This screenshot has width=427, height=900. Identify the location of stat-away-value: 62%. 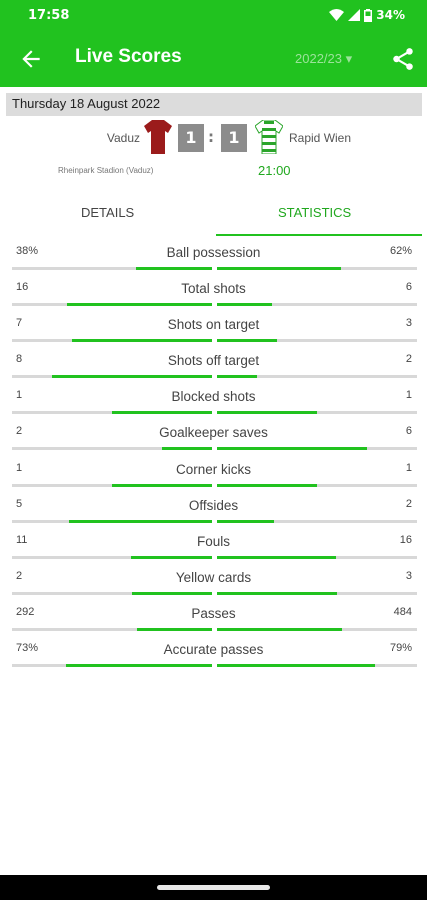
(400, 251).